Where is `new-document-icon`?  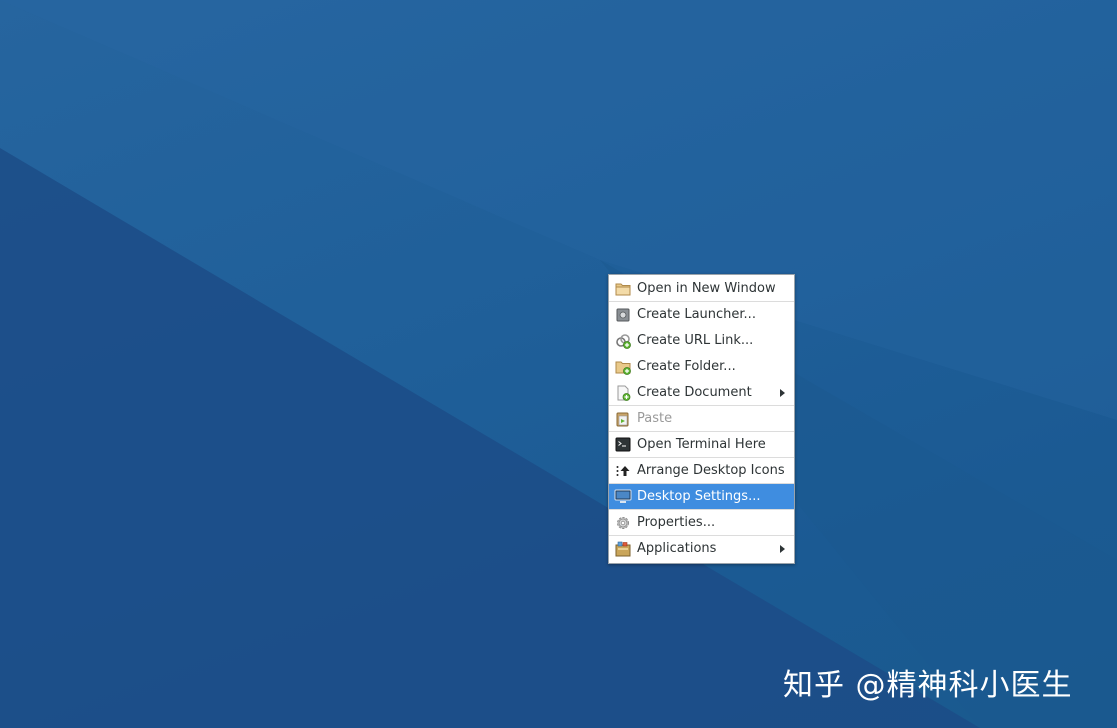 new-document-icon is located at coordinates (623, 393).